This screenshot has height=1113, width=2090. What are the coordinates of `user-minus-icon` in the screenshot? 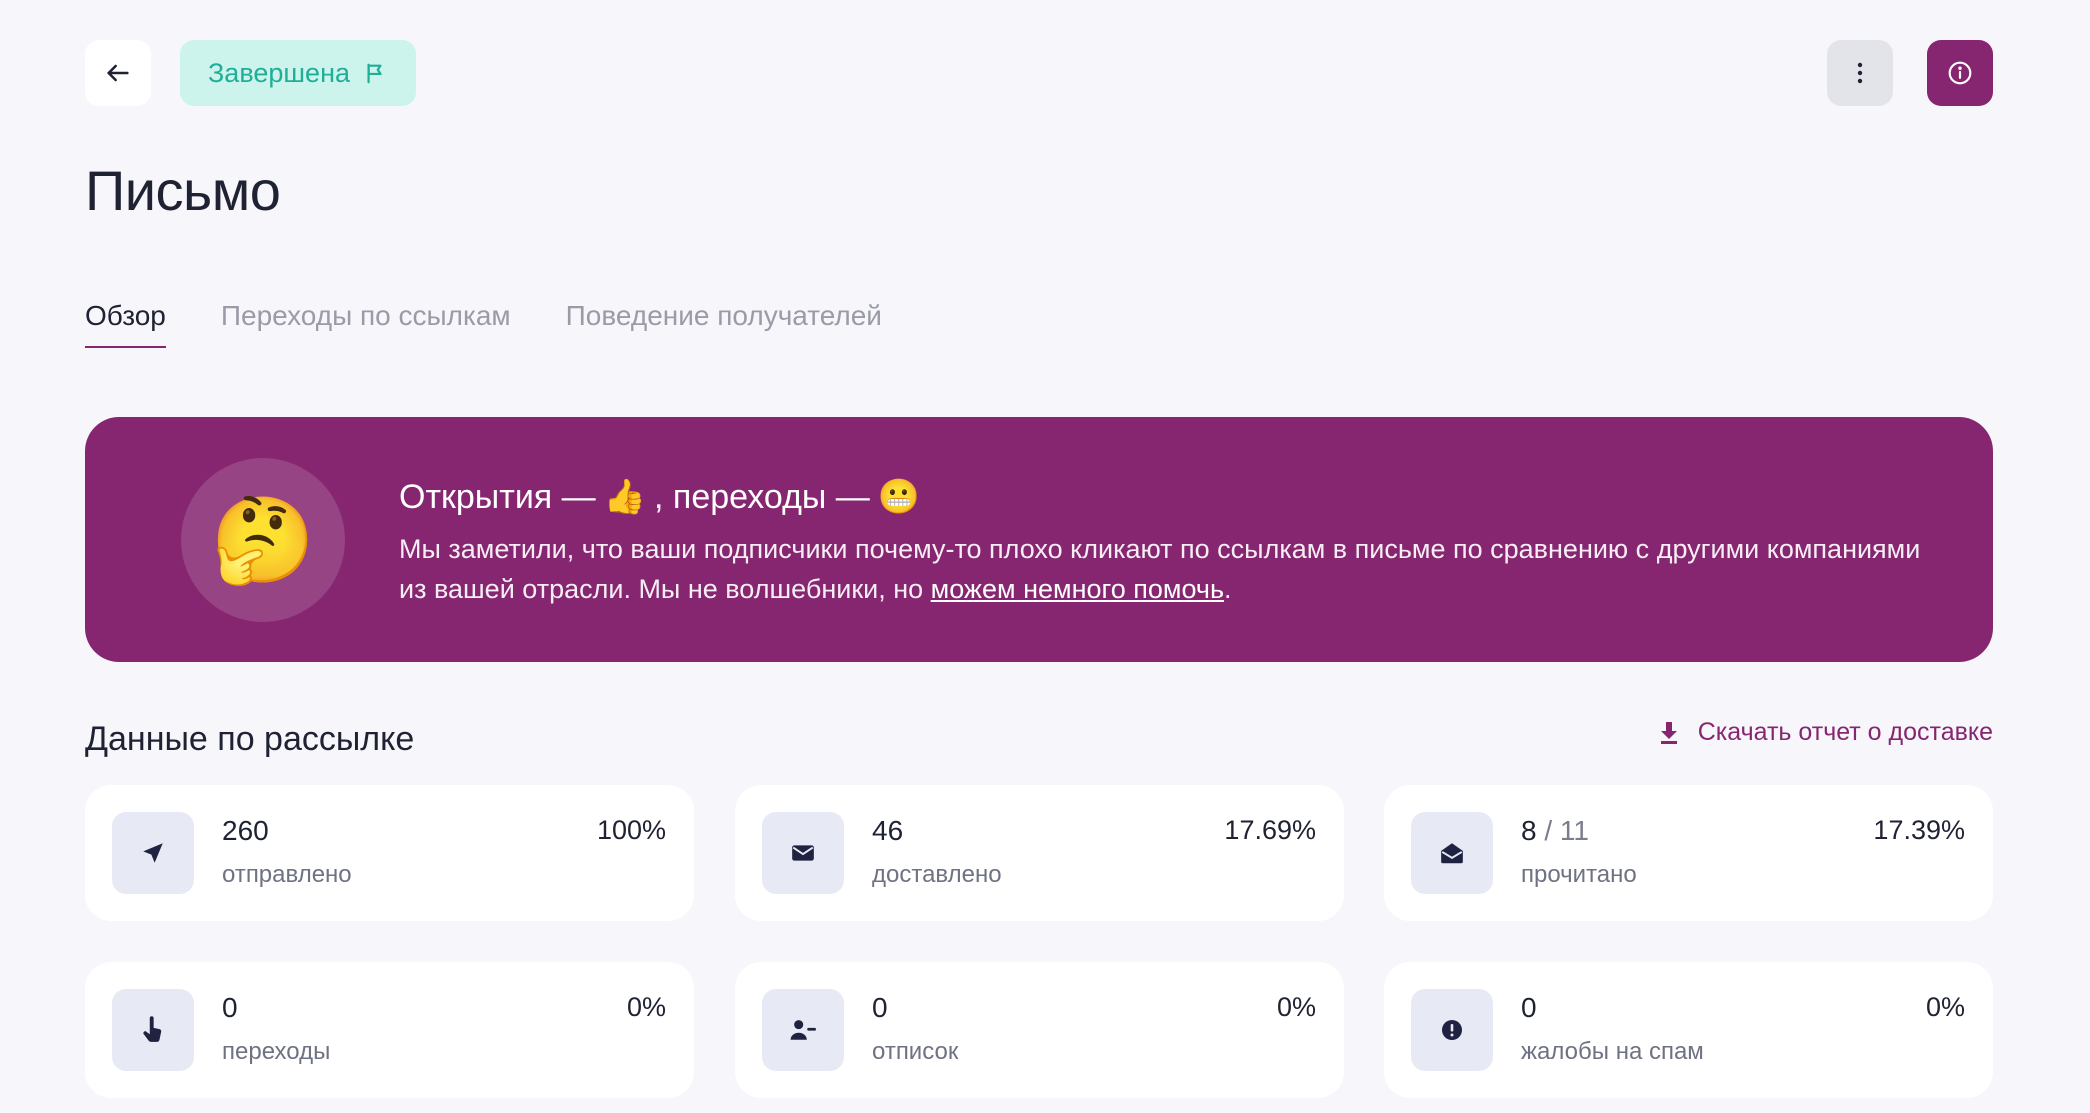 It's located at (803, 1030).